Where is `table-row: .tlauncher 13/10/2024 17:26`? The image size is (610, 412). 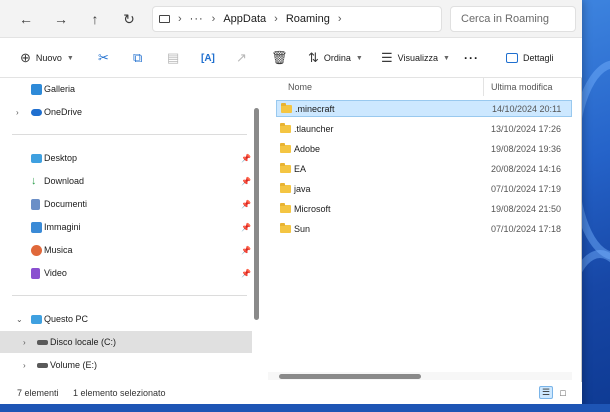 table-row: .tlauncher 13/10/2024 17:26 is located at coordinates (424, 128).